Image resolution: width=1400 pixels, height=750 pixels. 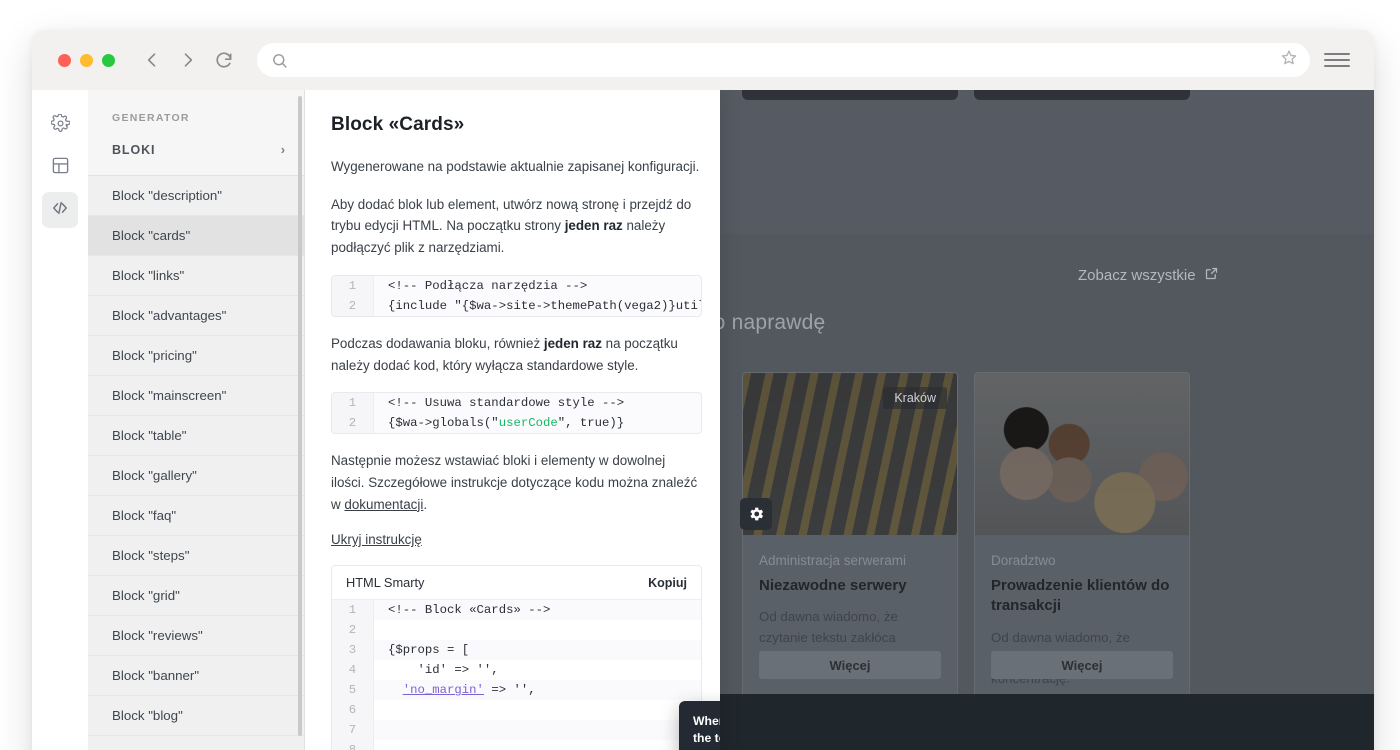 I want to click on card-image-photo, so click(x=1082, y=454).